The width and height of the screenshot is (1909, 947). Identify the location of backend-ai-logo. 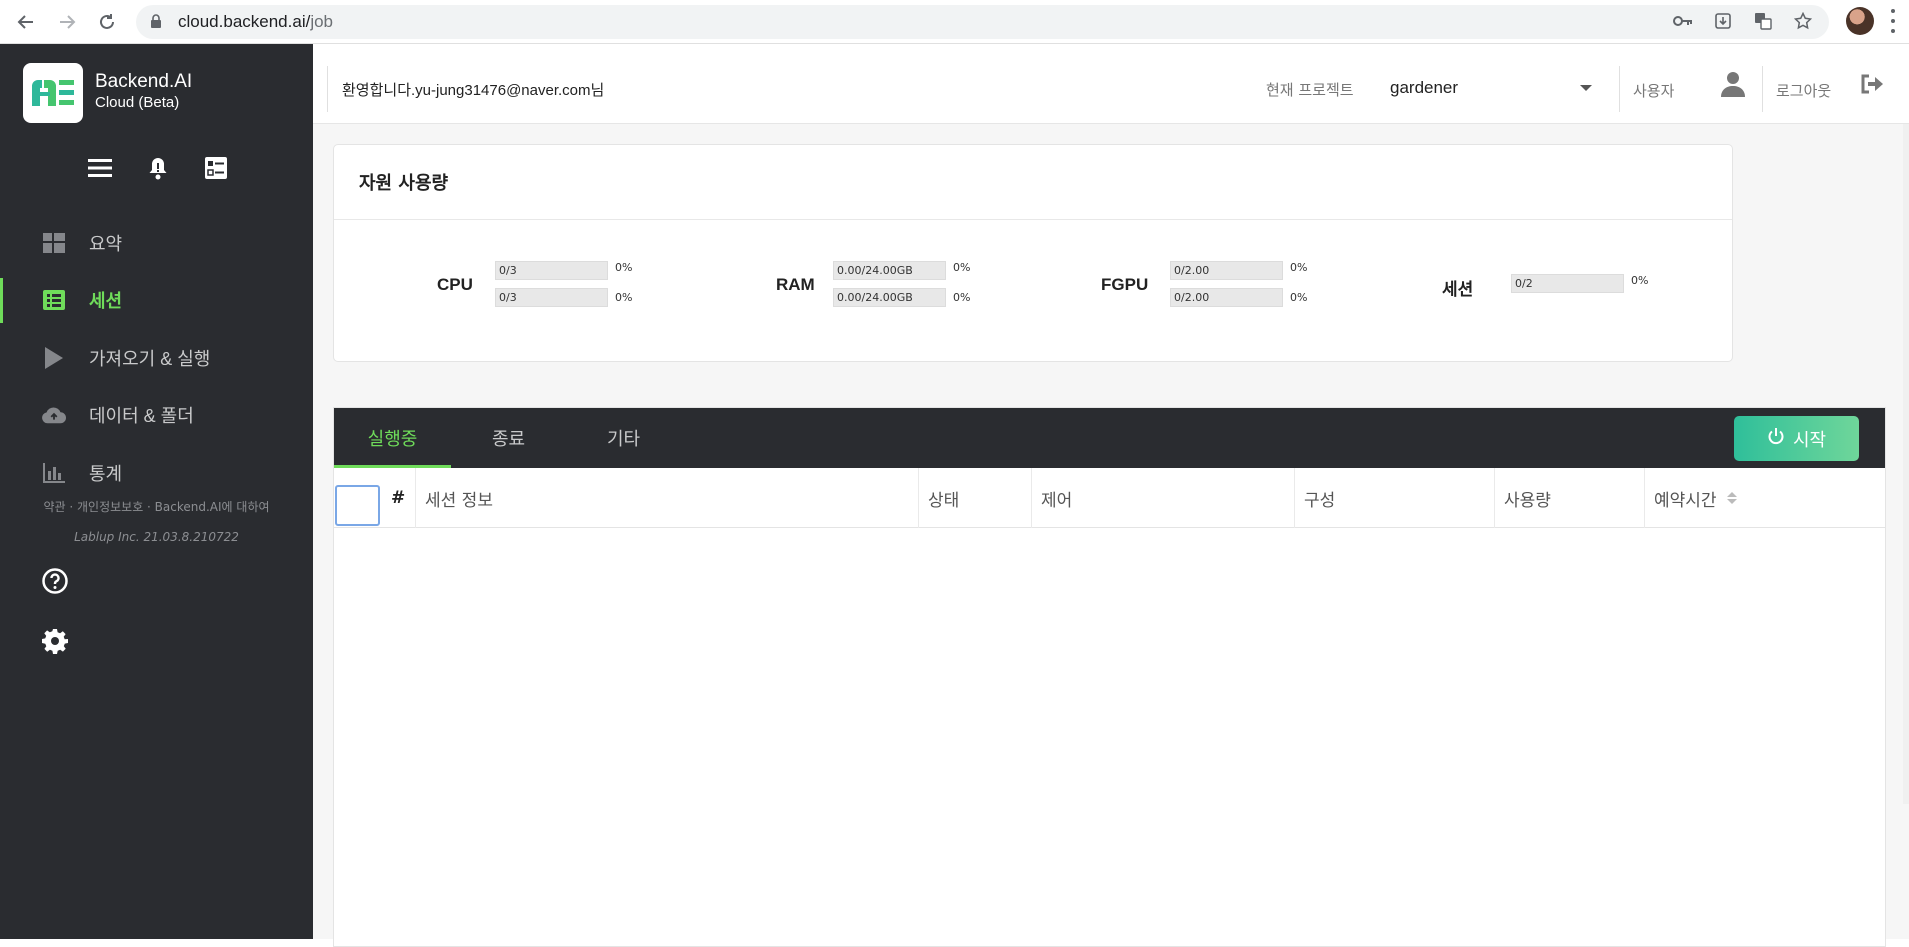
(53, 93).